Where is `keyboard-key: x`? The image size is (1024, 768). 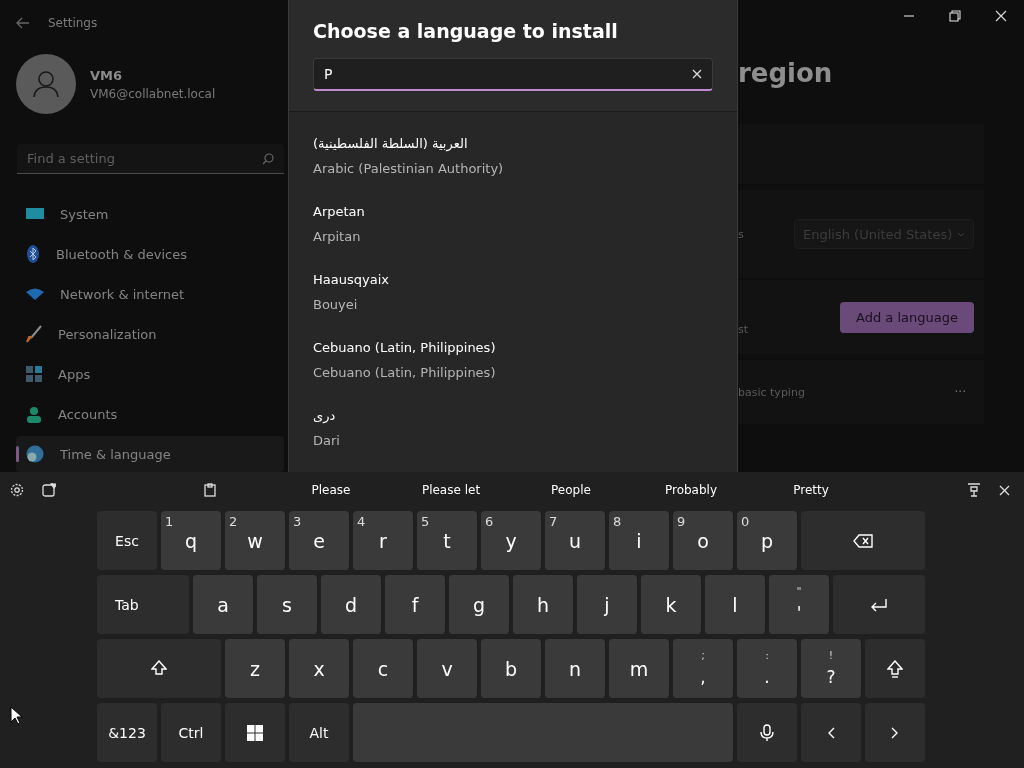
keyboard-key: x is located at coordinates (319, 668).